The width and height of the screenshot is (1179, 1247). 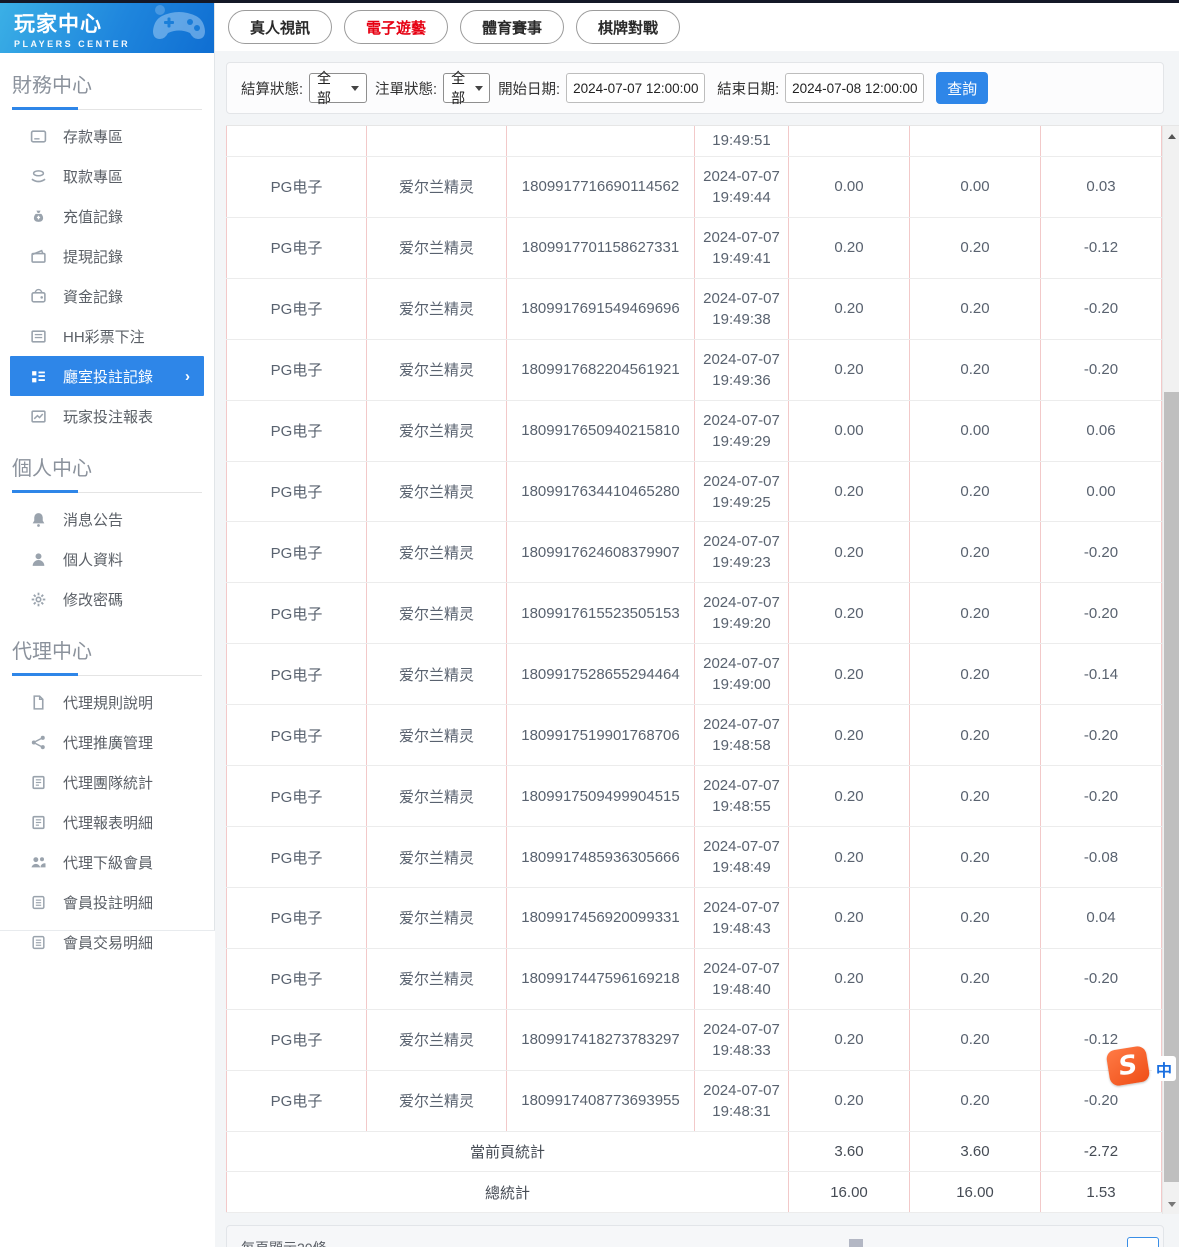 What do you see at coordinates (1101, 1152) in the screenshot?
I see `table-cell: -2.72` at bounding box center [1101, 1152].